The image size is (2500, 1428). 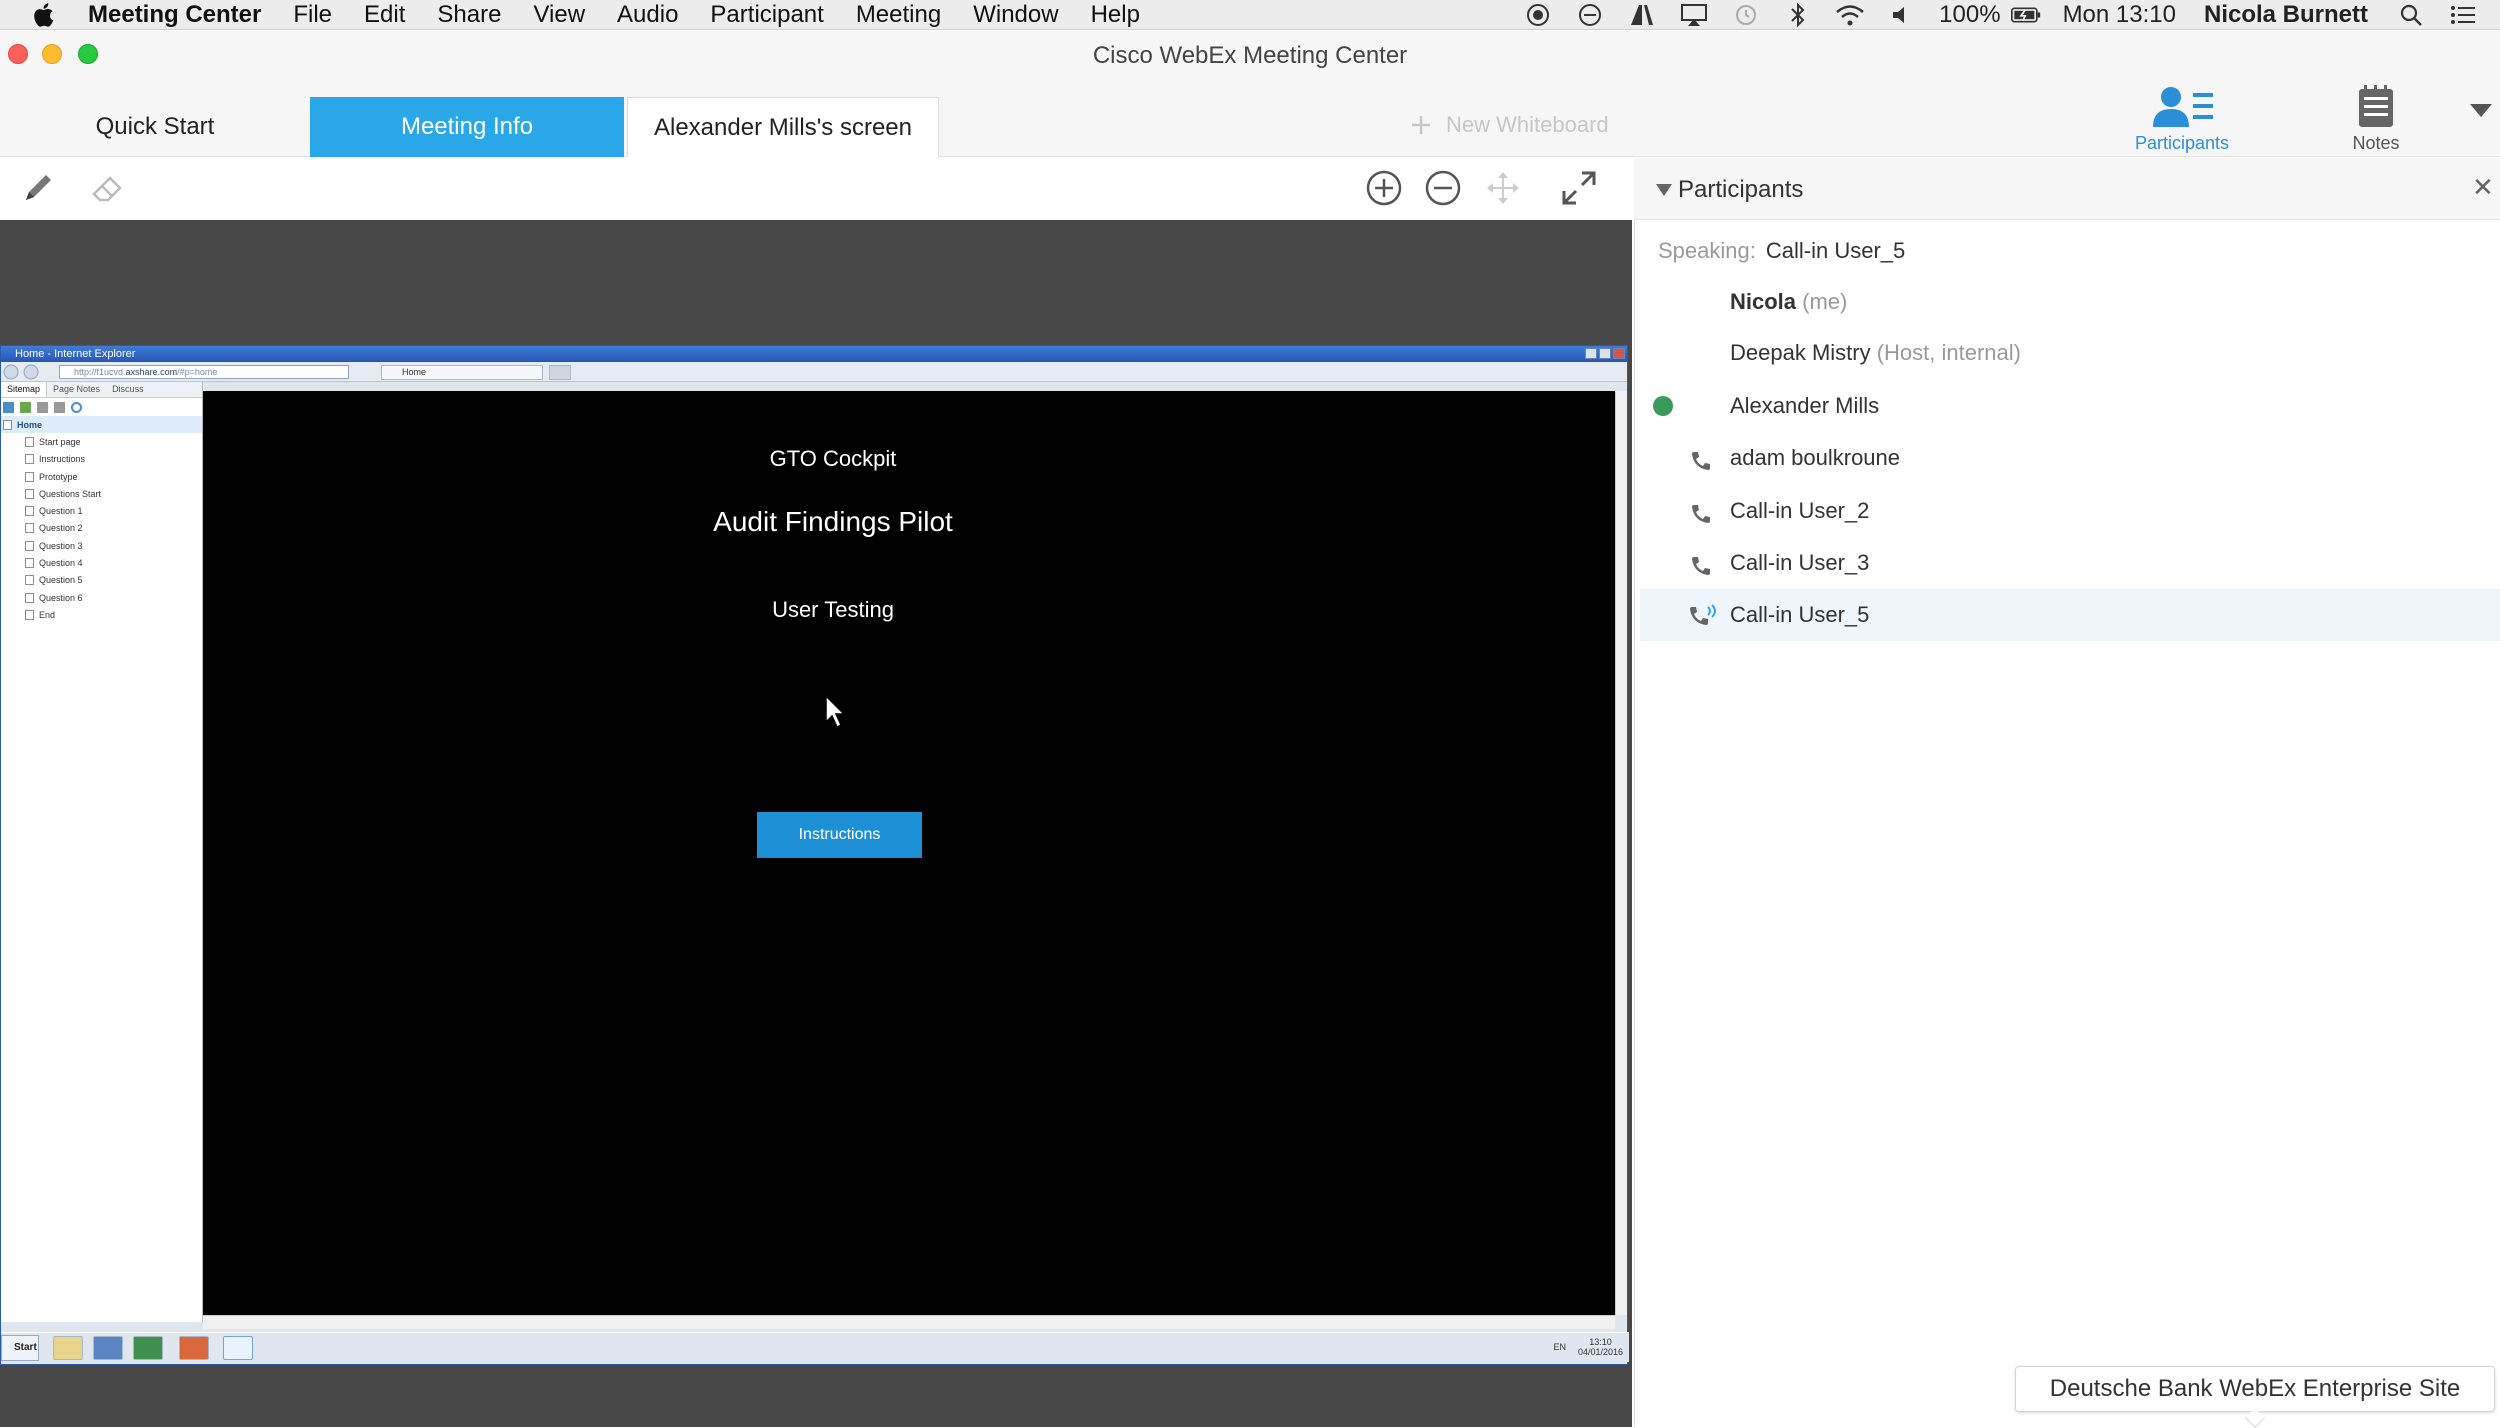 I want to click on sitemap-tab-discuss: Discuss, so click(x=128, y=389).